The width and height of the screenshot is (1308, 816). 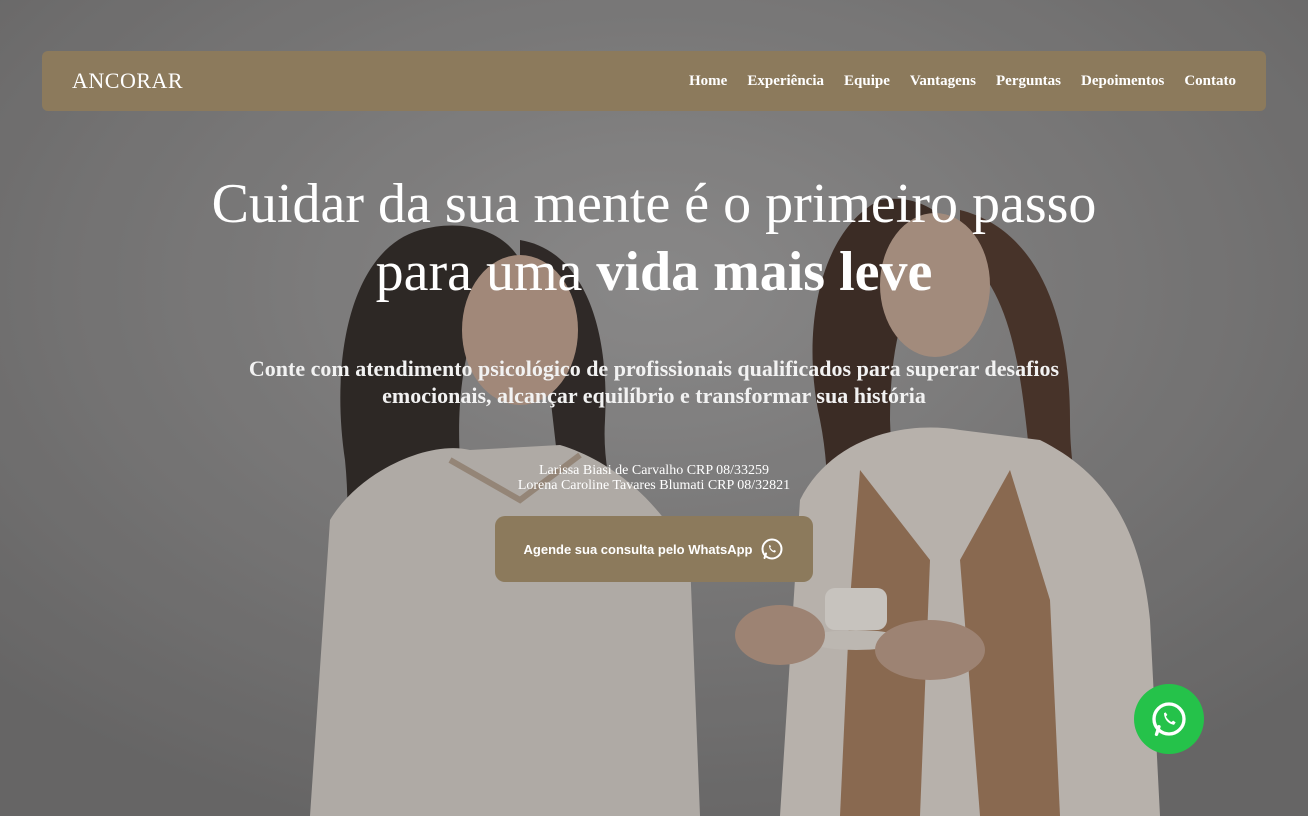 What do you see at coordinates (638, 549) in the screenshot?
I see `cta-label: Agende sua consulta pelo WhatsApp` at bounding box center [638, 549].